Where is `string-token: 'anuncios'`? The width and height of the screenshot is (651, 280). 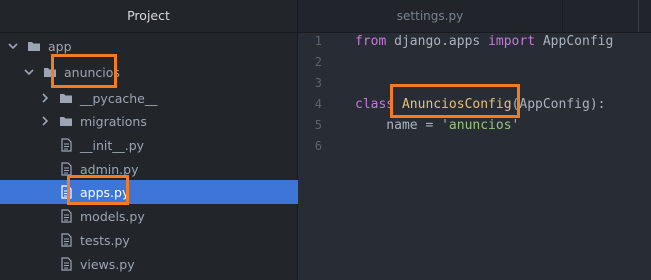
string-token: 'anuncios' is located at coordinates (480, 125).